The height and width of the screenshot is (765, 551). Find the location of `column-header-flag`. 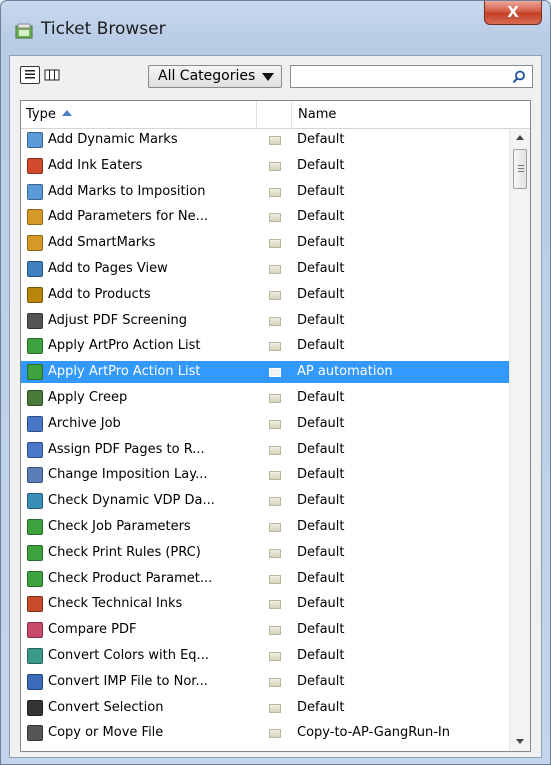

column-header-flag is located at coordinates (274, 114).